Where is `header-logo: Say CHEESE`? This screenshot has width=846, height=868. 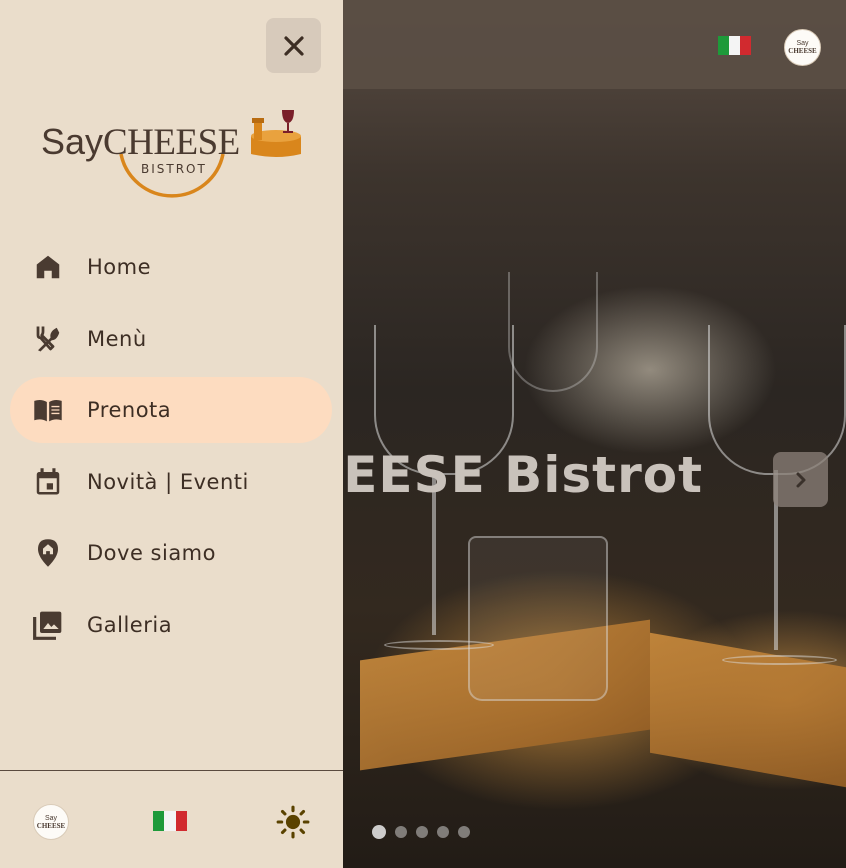
header-logo: Say CHEESE is located at coordinates (802, 47).